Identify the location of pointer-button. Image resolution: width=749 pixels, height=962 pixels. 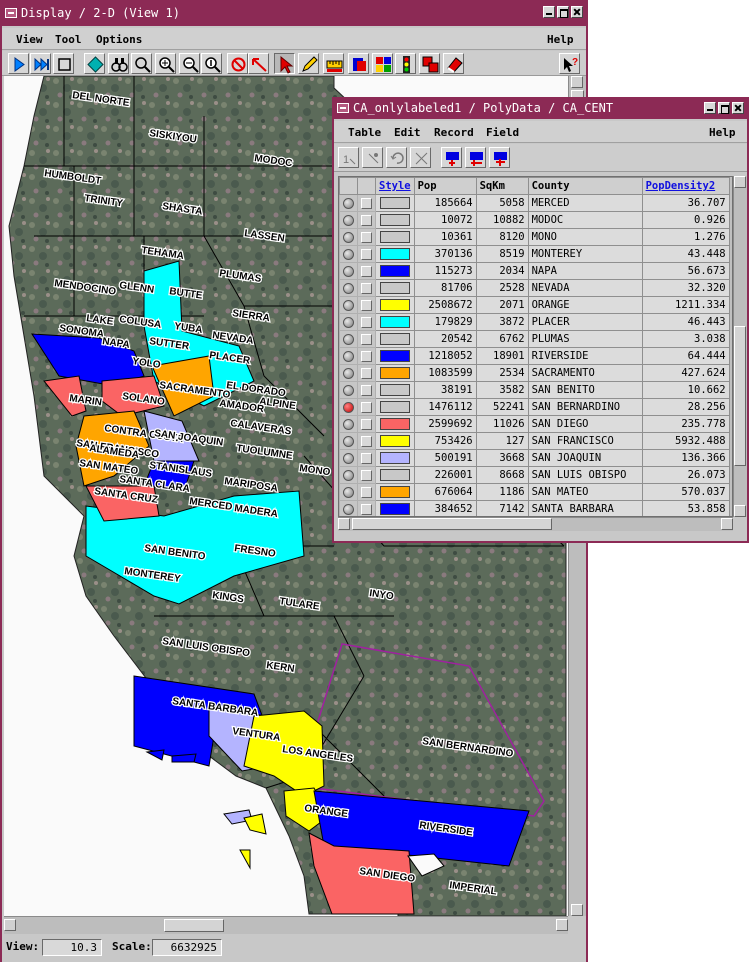
(284, 63).